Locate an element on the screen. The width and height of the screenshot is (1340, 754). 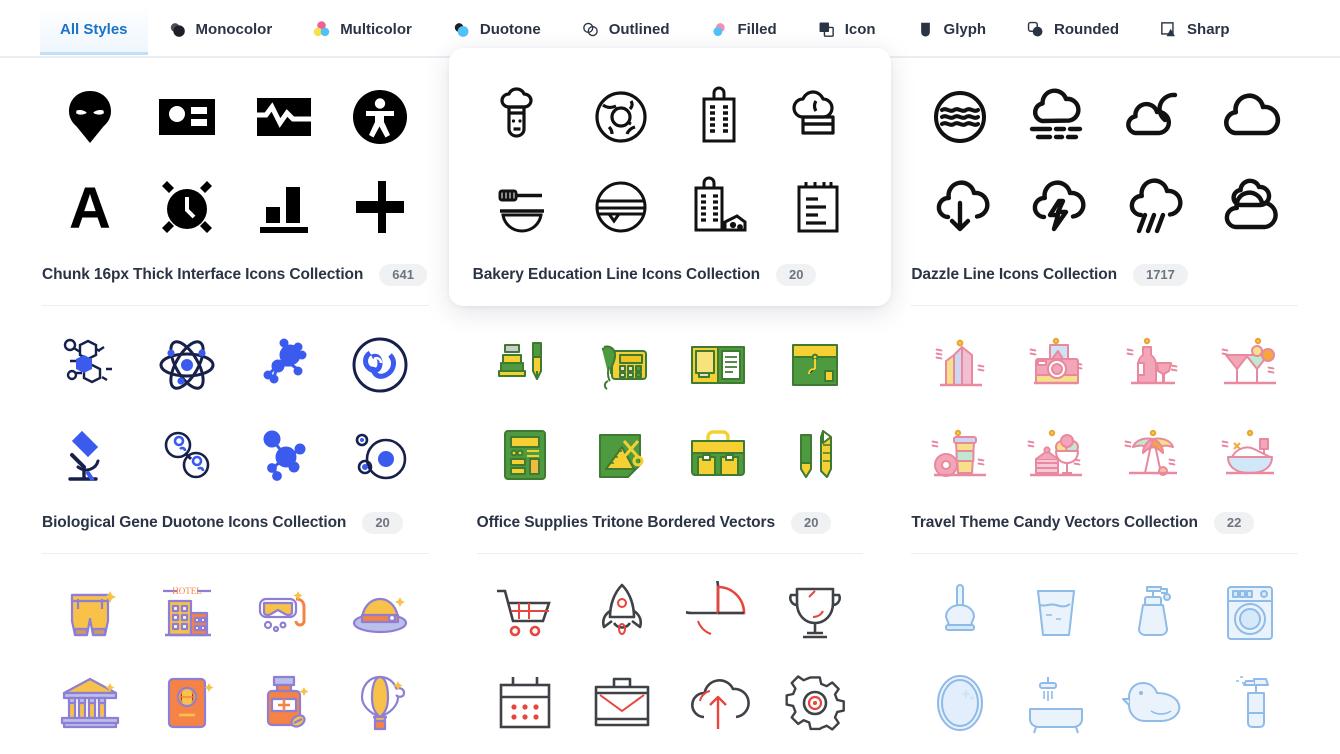
collection-card: Travel Theme Candy Vectors Collection 22 is located at coordinates (1104, 430).